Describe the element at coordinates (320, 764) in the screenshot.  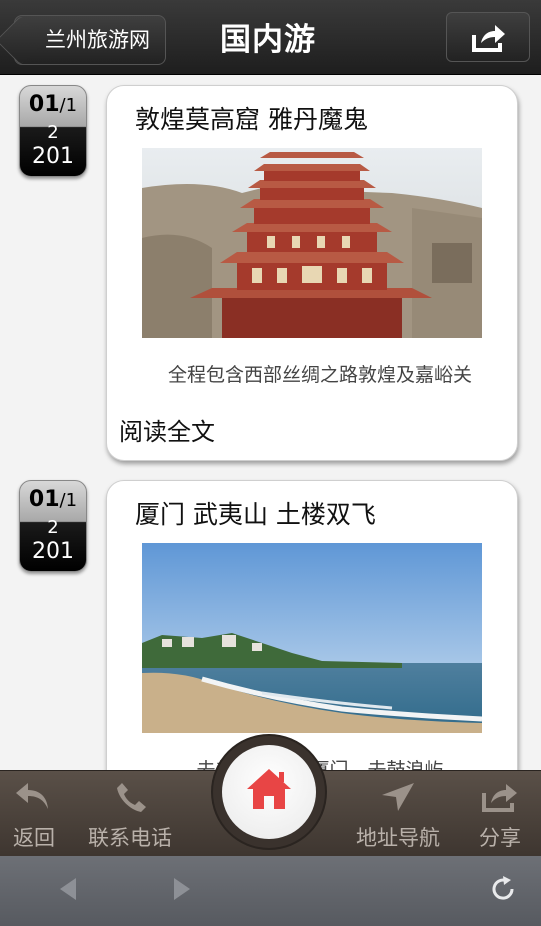
I see `article-description: 去美丽的鹭岛厦门，去鼓浪屿` at that location.